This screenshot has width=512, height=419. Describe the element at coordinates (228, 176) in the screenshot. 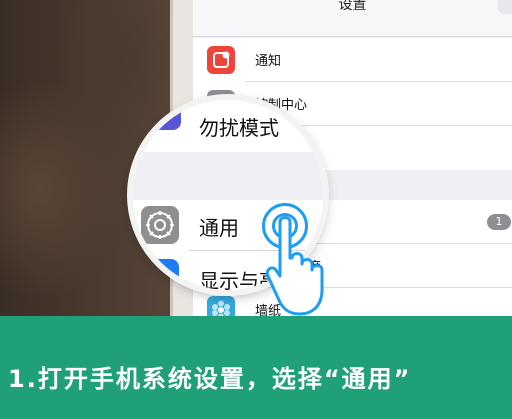

I see `section-gap` at that location.